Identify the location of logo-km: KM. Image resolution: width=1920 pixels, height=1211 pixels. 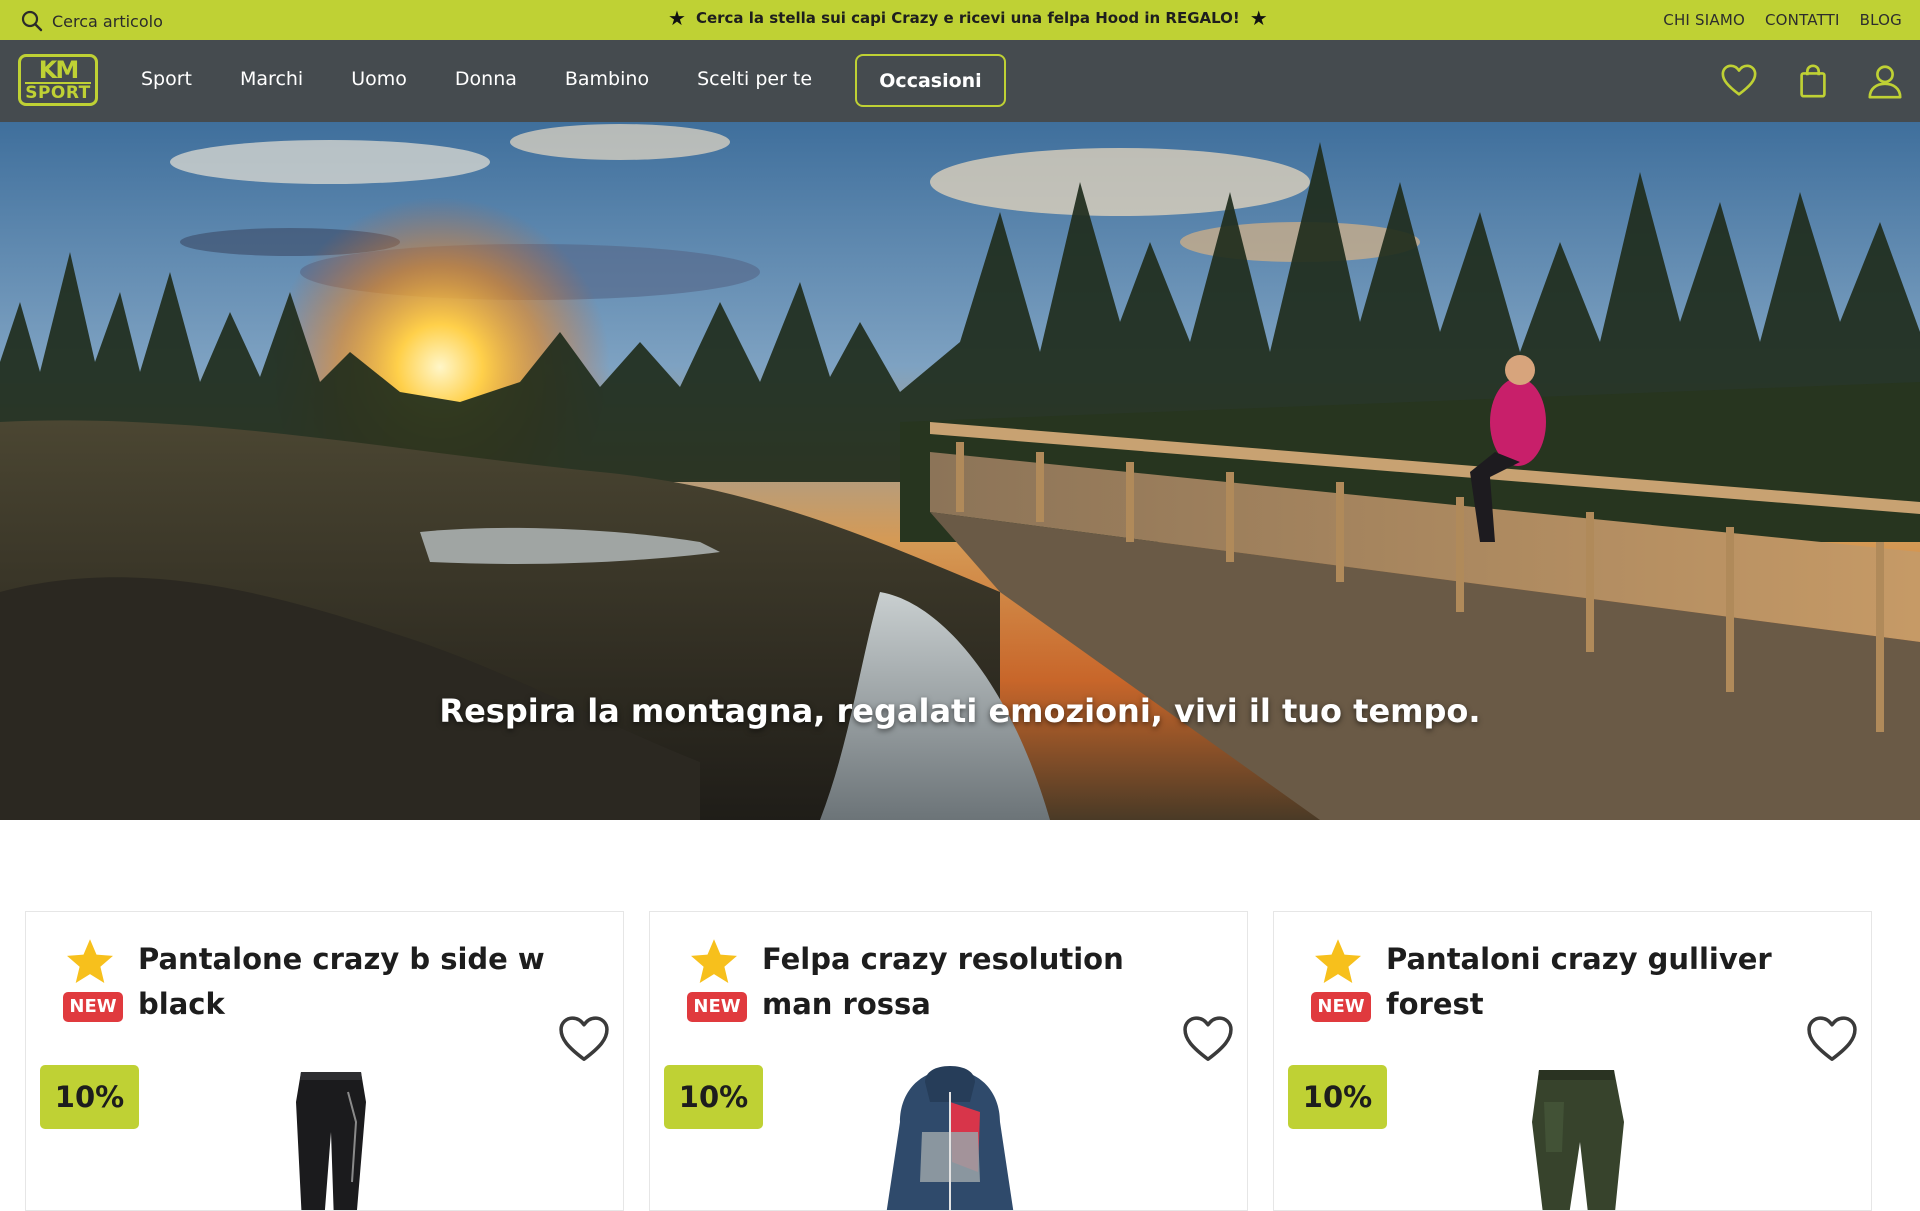
(59, 70).